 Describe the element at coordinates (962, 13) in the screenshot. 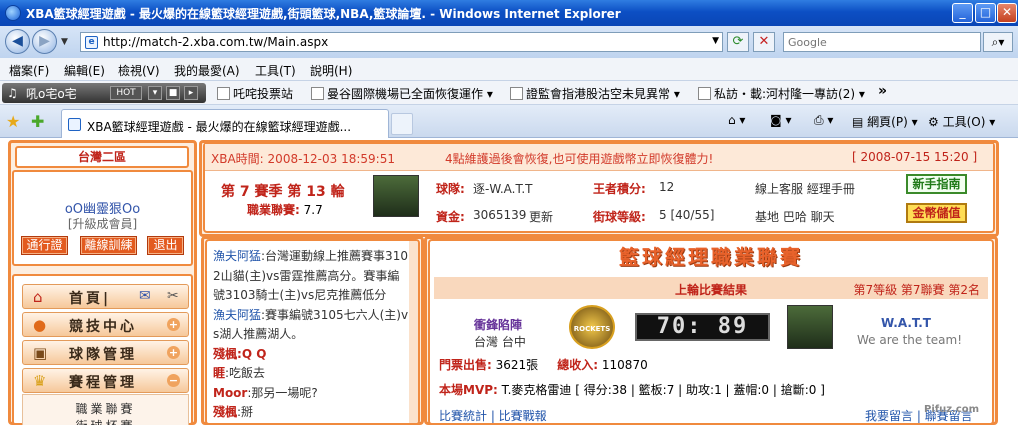

I see `minimize-button: _` at that location.